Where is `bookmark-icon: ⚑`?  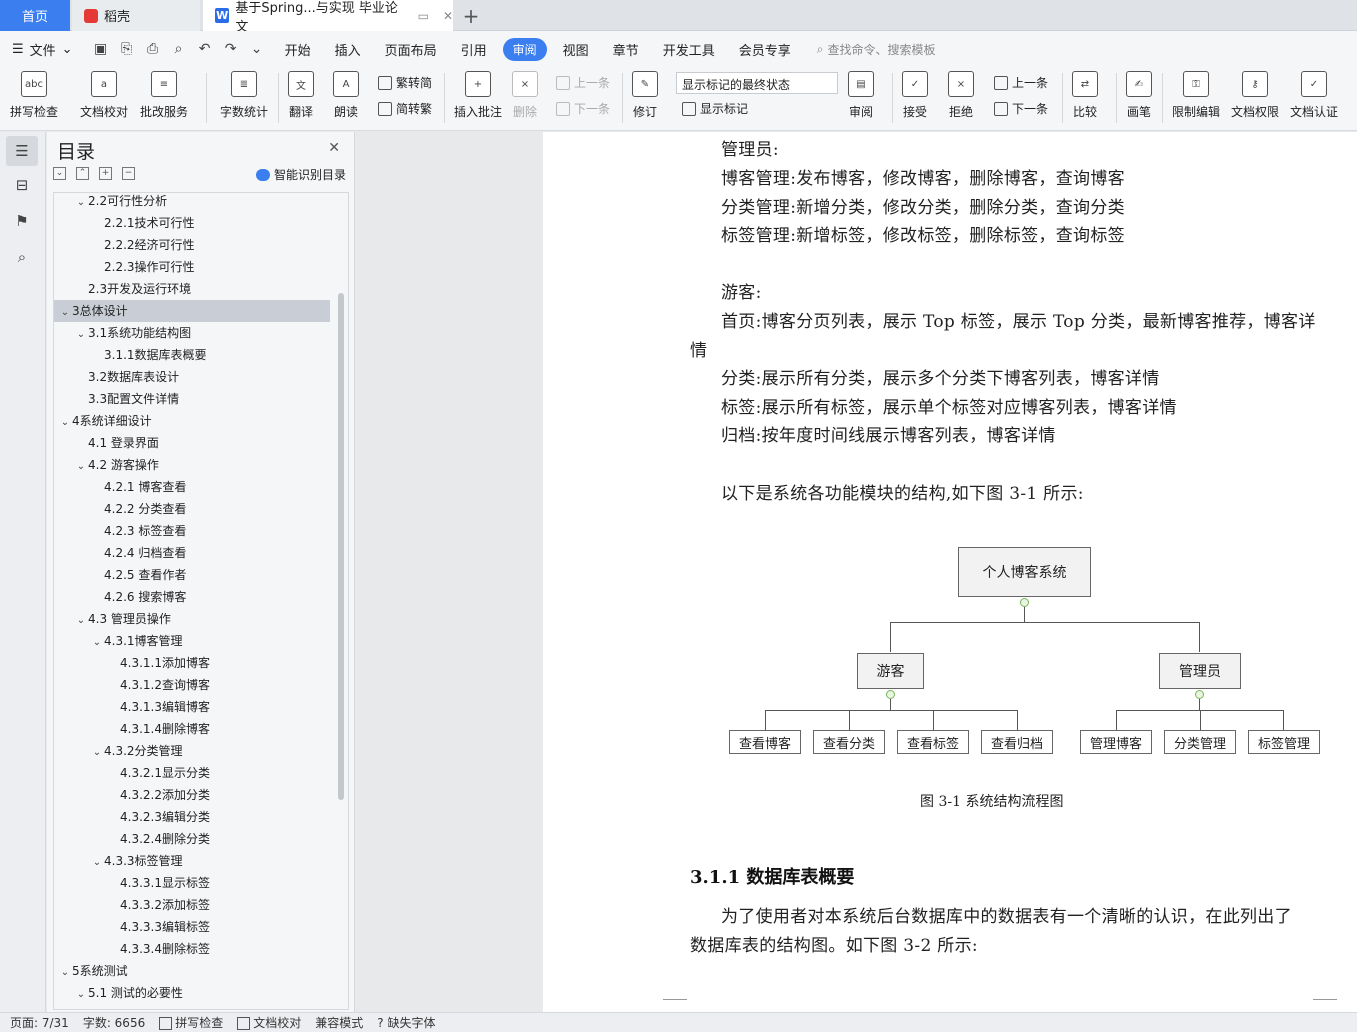
bookmark-icon: ⚑ is located at coordinates (22, 221).